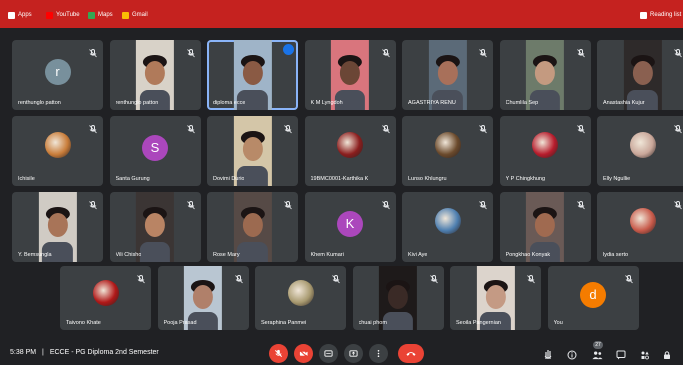 This screenshot has height=365, width=683. I want to click on participant-name: Elly Ngullie, so click(617, 179).